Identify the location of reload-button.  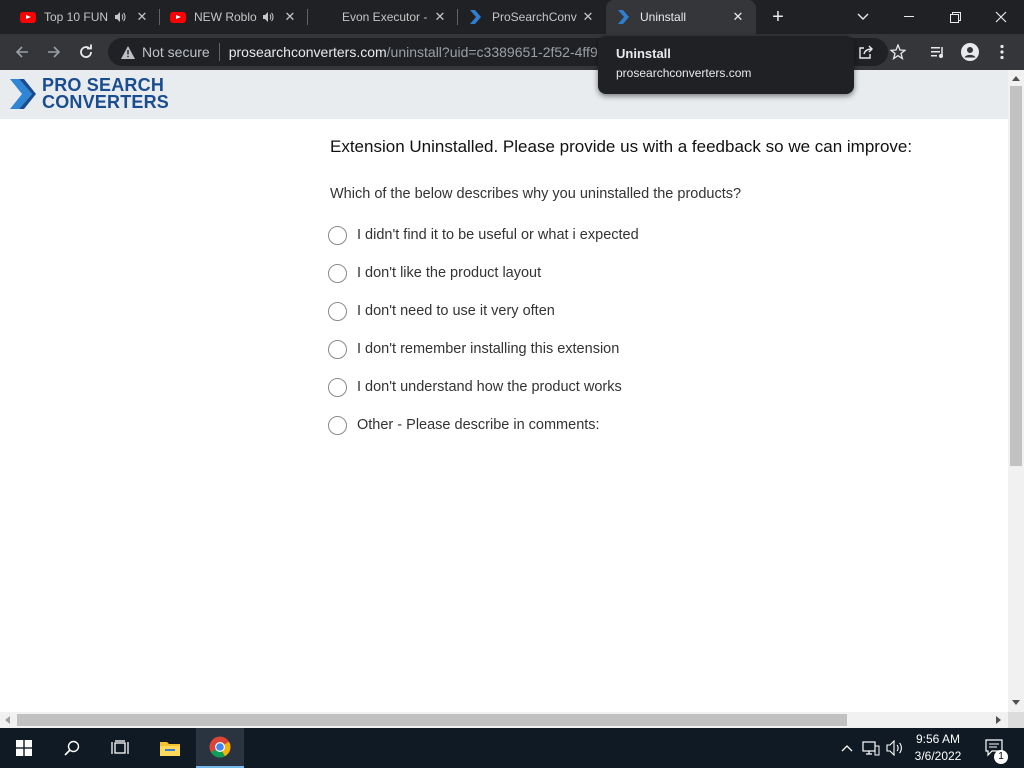
(86, 52).